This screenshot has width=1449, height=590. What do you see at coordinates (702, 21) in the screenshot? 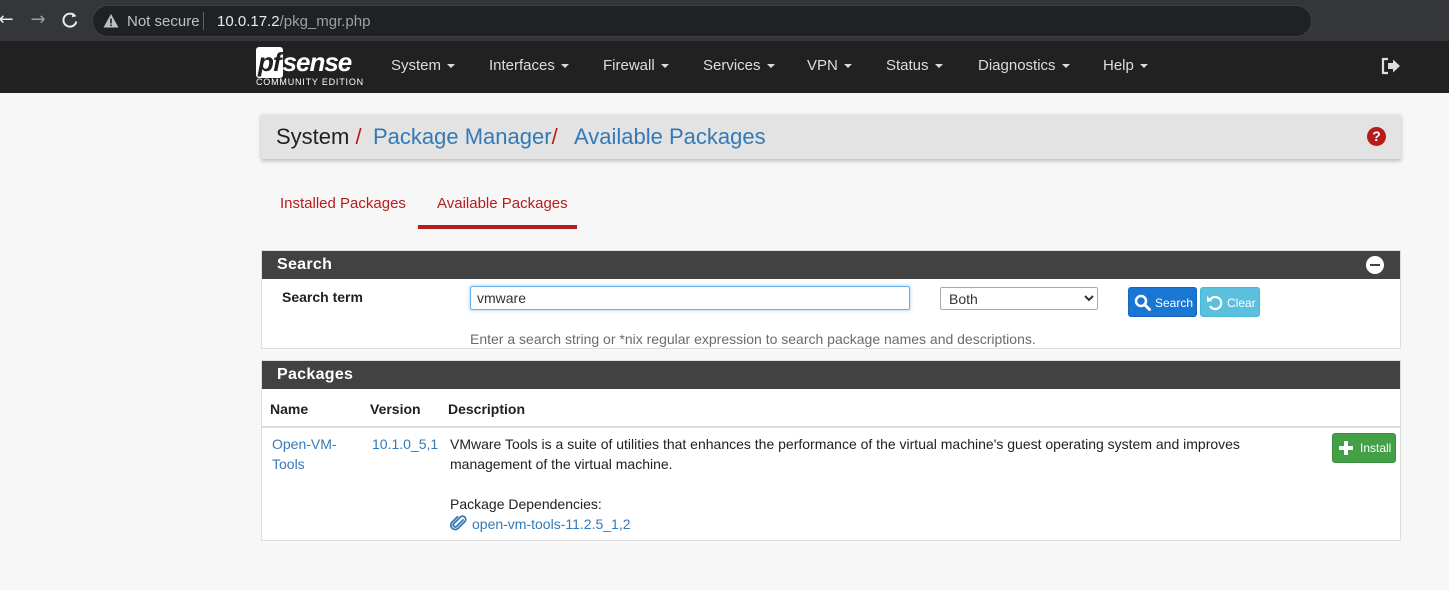
I see `address-bar: Not secure 10.0.17.2/pkg_mgr.php` at bounding box center [702, 21].